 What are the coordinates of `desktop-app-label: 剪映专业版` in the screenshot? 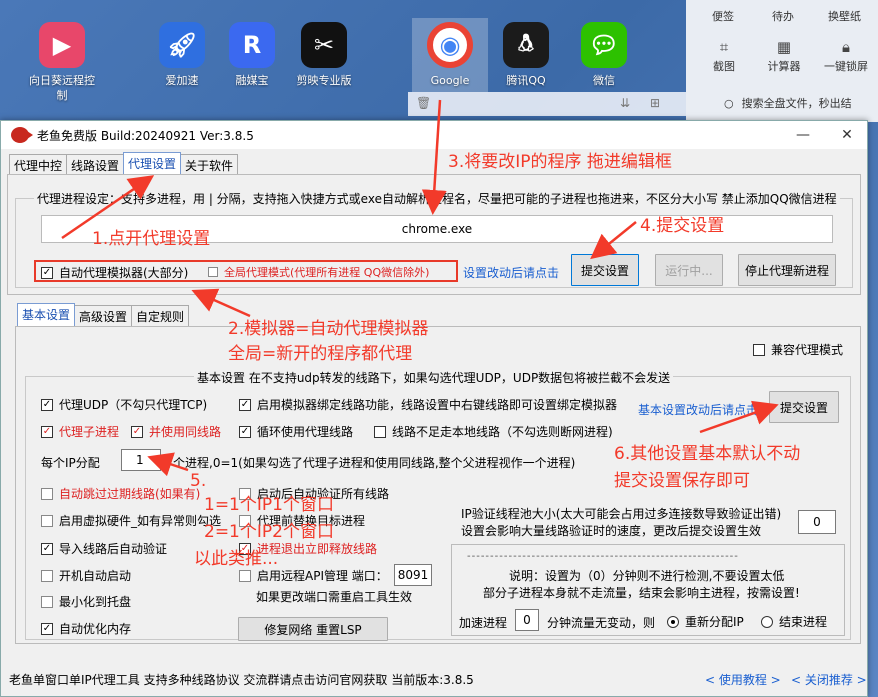 It's located at (324, 80).